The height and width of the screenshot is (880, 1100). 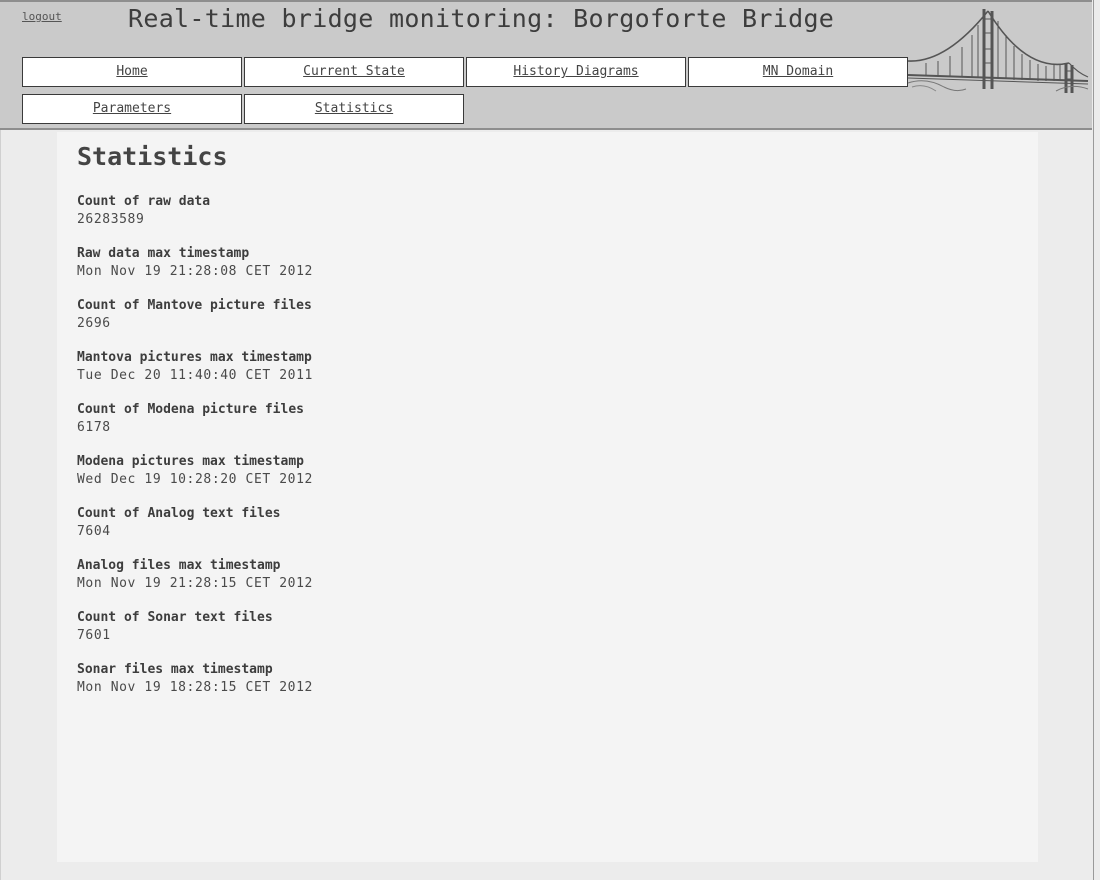 I want to click on stat-label: Raw data max timestamp, so click(x=163, y=253).